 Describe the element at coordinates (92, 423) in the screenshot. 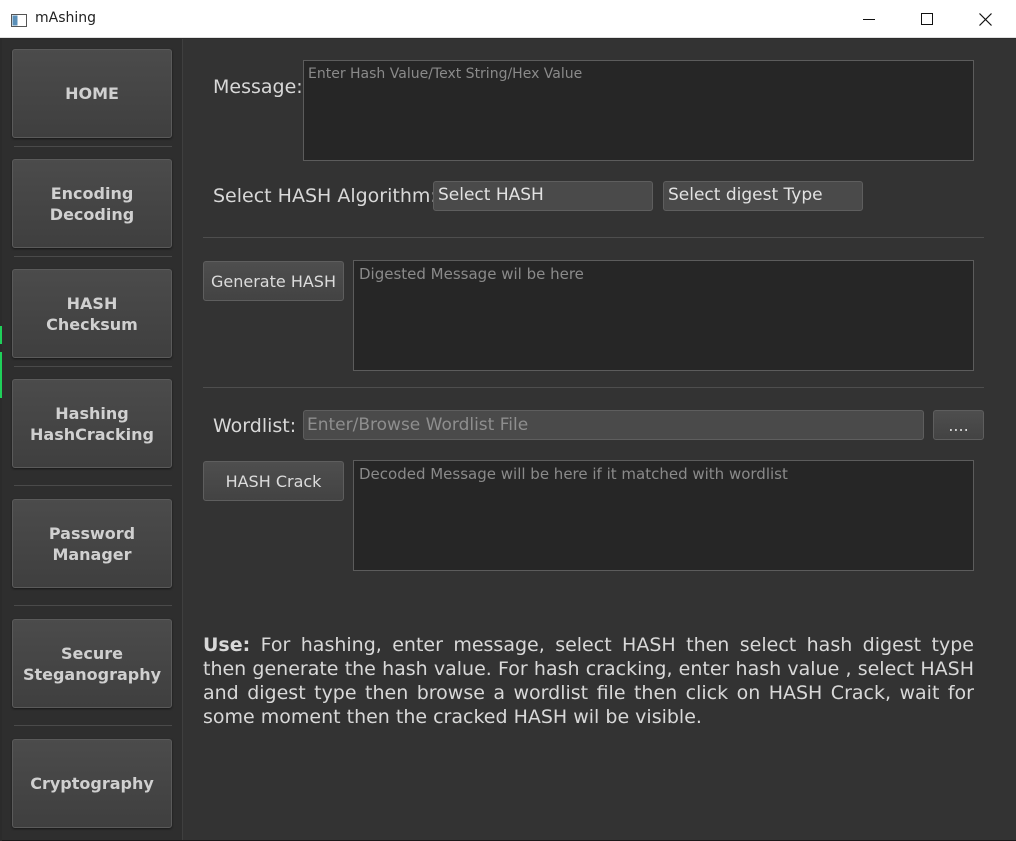

I see `sidebar-item-hashing-hashcracking: Hashing HashCracking` at that location.